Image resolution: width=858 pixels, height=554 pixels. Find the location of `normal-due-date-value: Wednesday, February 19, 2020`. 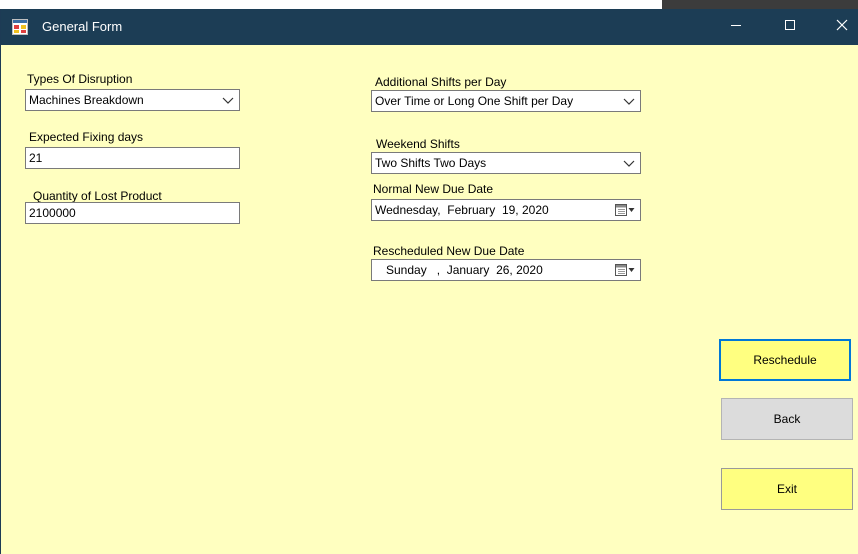

normal-due-date-value: Wednesday, February 19, 2020 is located at coordinates (462, 210).